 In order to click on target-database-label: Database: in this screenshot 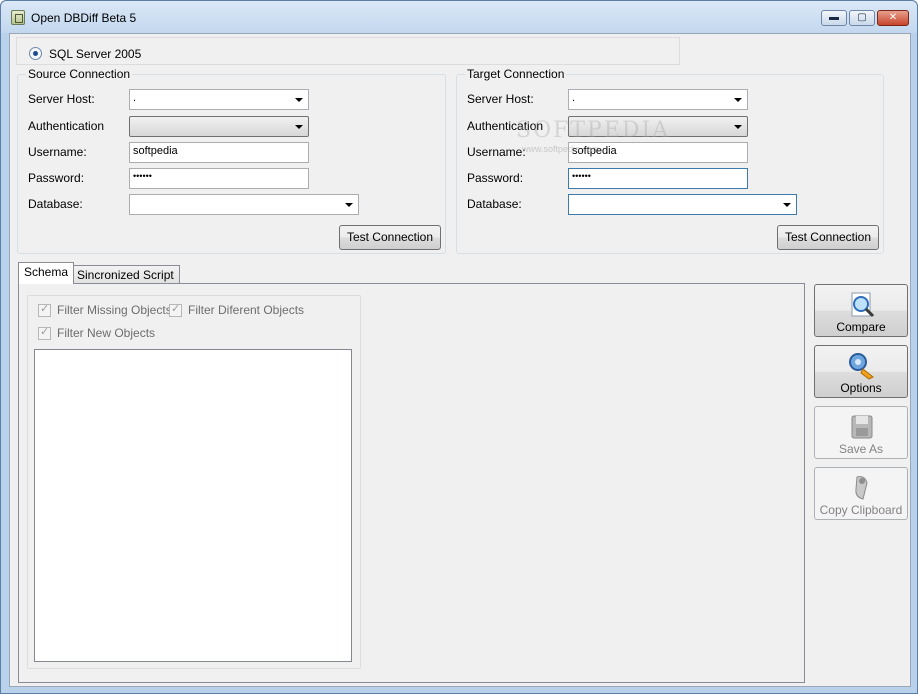, I will do `click(494, 204)`.